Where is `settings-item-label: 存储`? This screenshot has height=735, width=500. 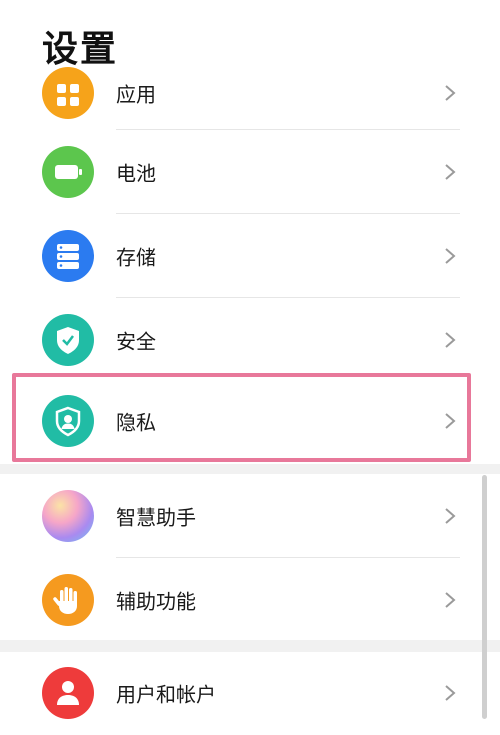
settings-item-label: 存储 is located at coordinates (136, 257).